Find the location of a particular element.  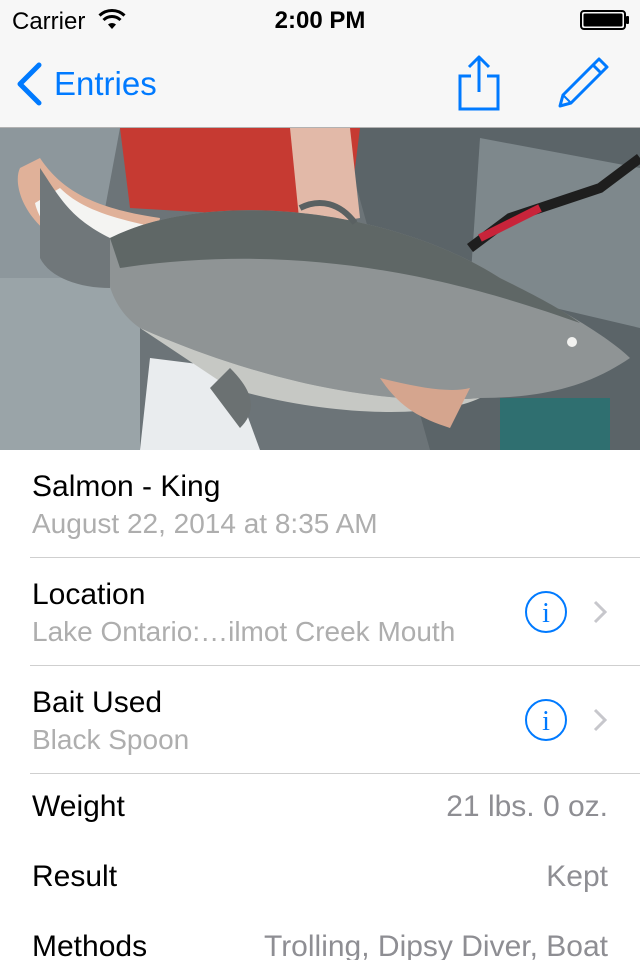

chevron-left-icon is located at coordinates (29, 84).